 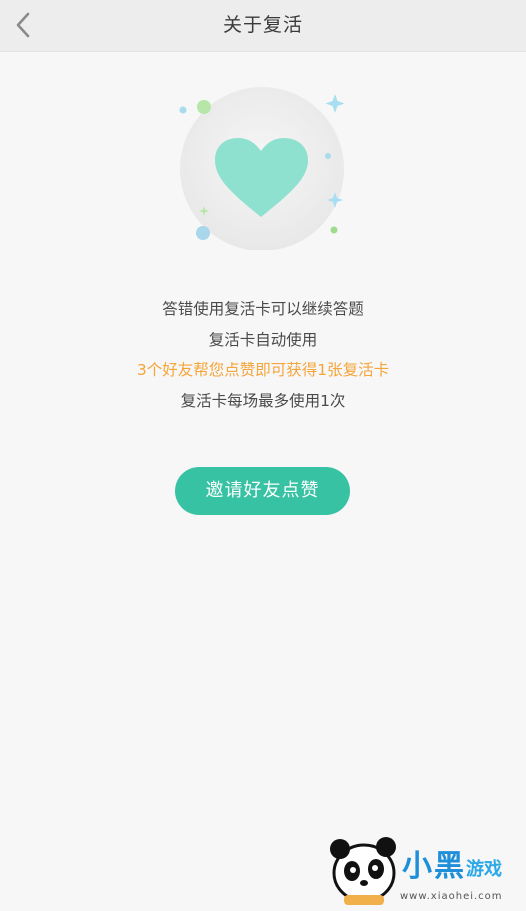 What do you see at coordinates (263, 339) in the screenshot?
I see `rule-line: 复活卡自动使用` at bounding box center [263, 339].